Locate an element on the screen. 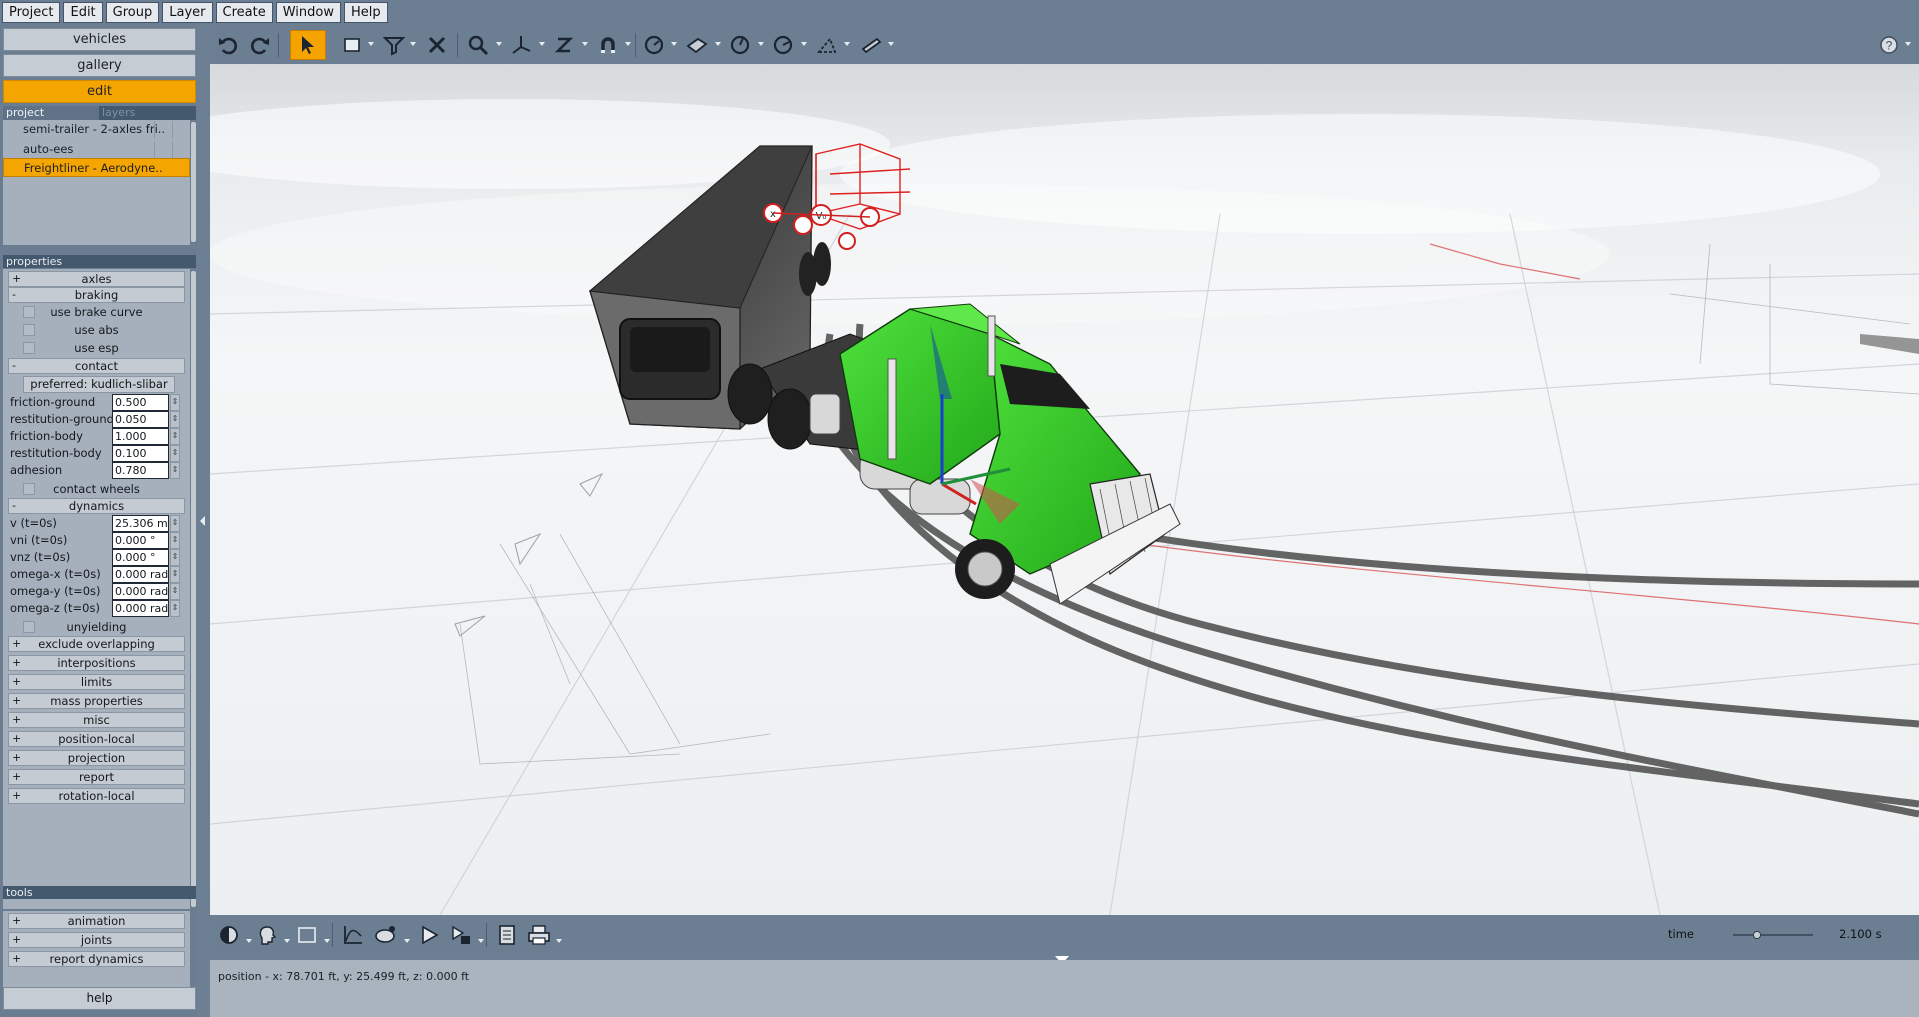 The width and height of the screenshot is (1919, 1017). shading-button is located at coordinates (229, 935).